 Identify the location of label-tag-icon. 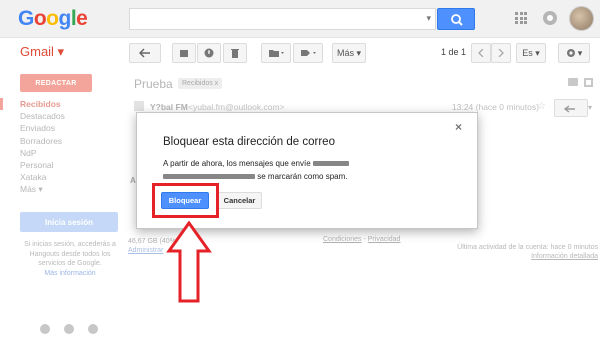
(308, 53).